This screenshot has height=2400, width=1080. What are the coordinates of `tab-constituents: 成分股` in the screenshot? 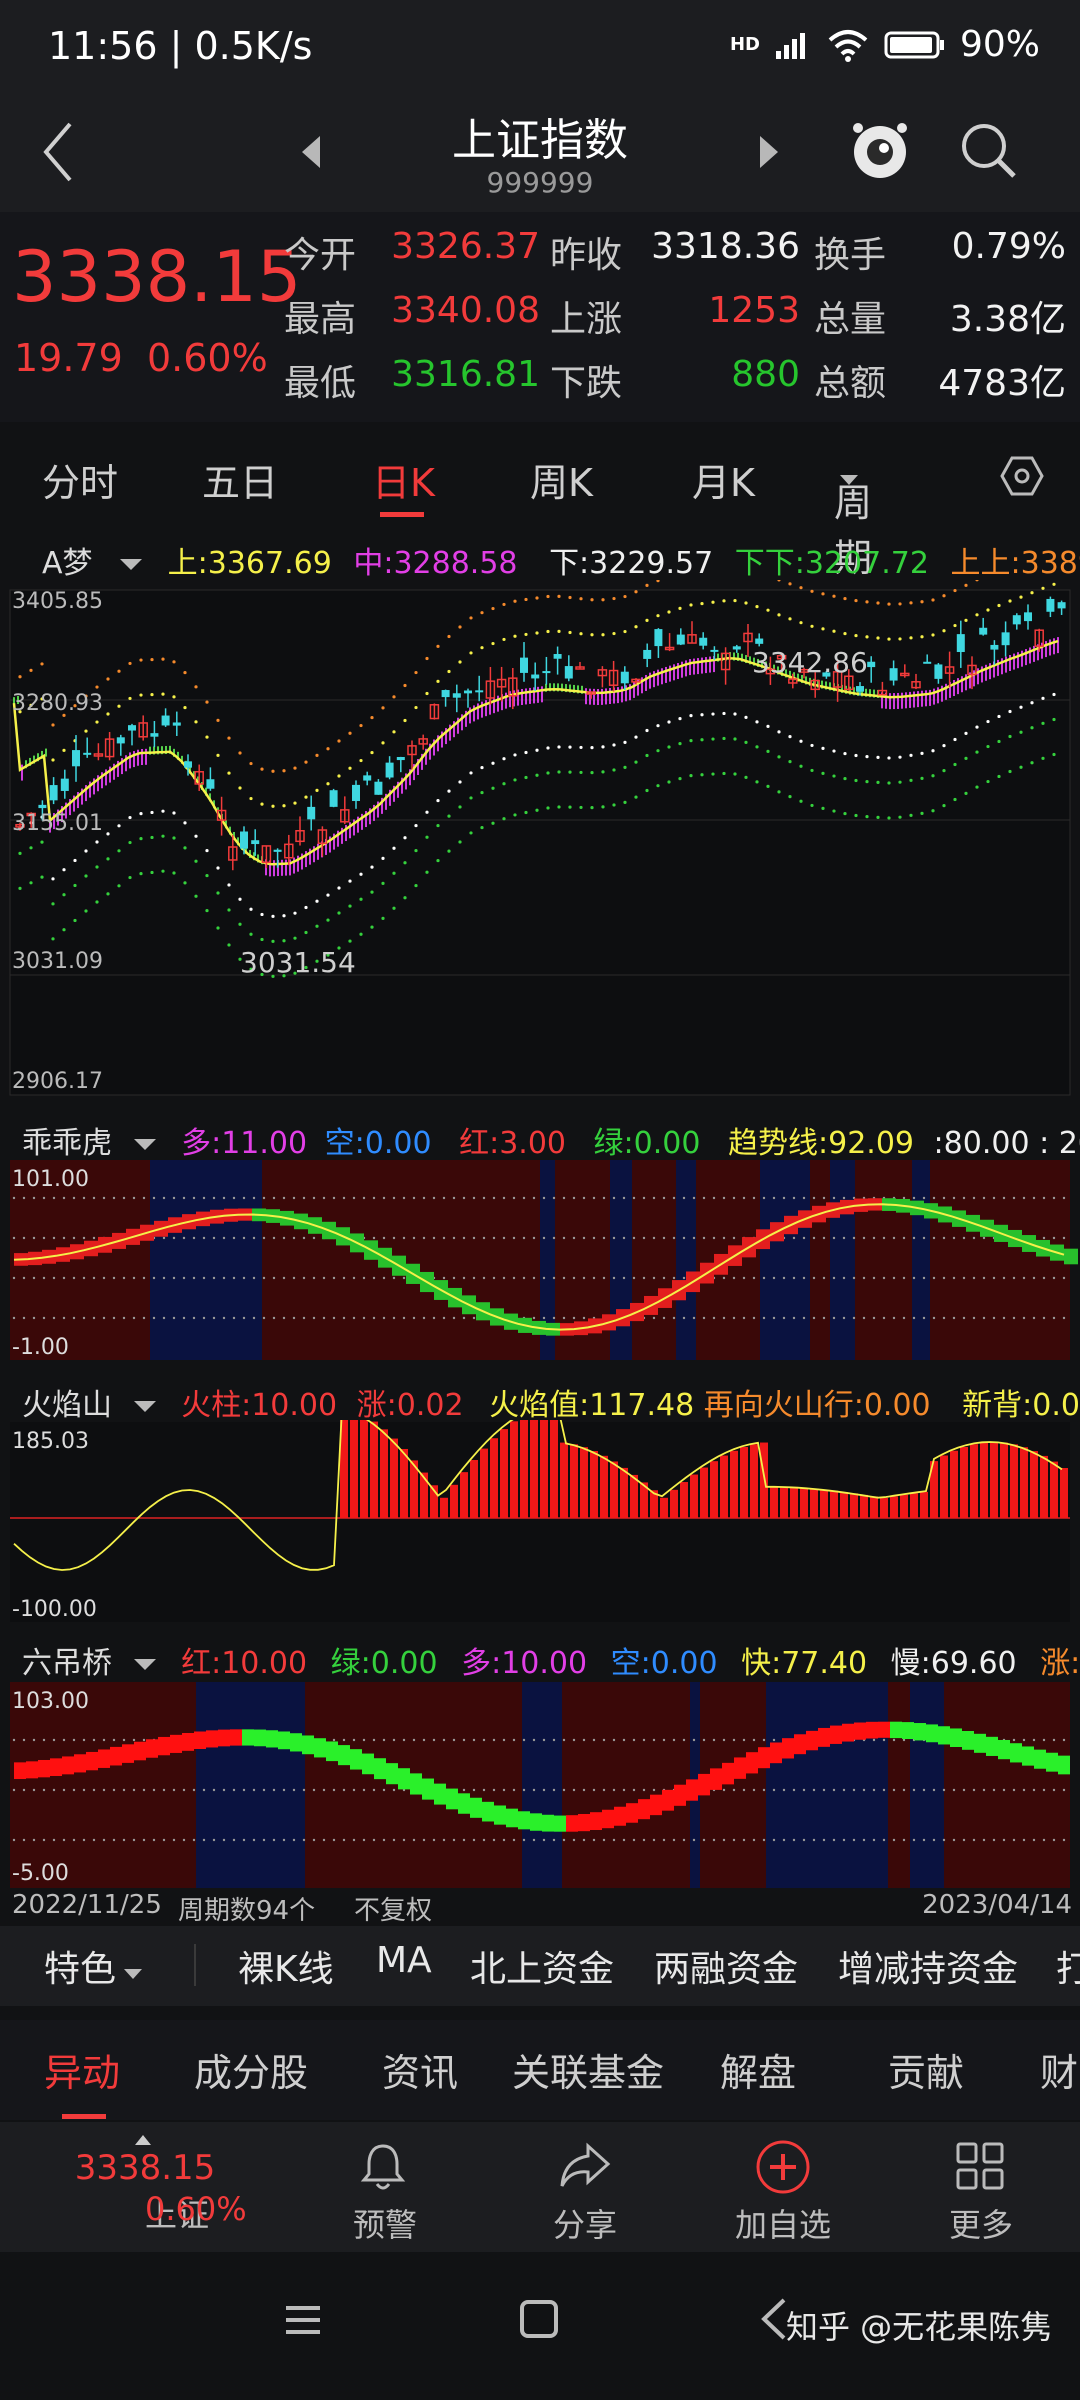 It's located at (251, 2069).